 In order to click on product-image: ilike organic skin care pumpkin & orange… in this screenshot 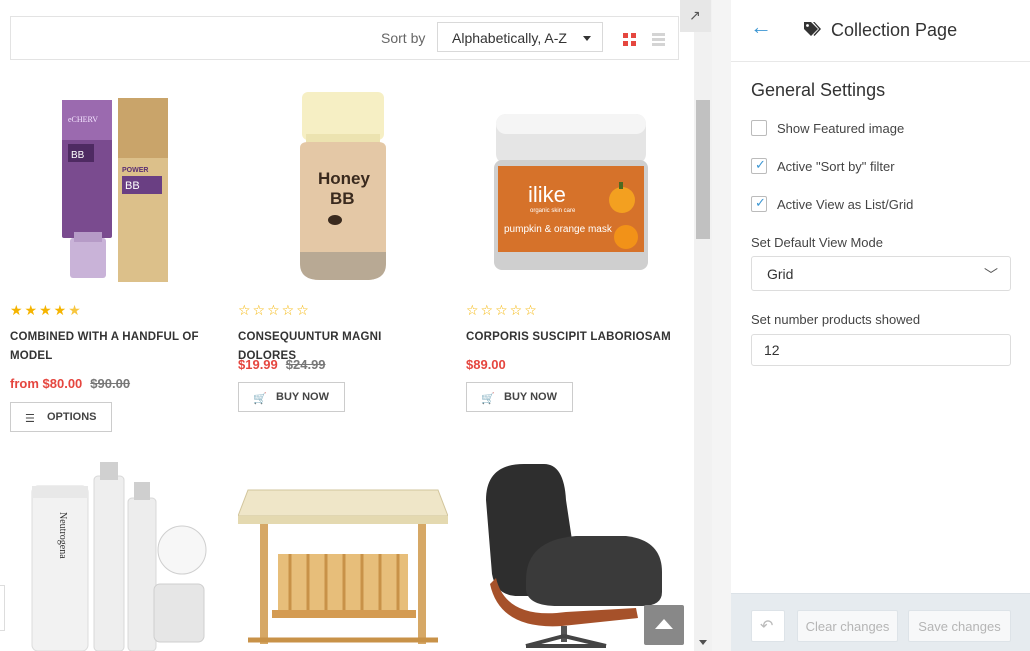, I will do `click(566, 192)`.